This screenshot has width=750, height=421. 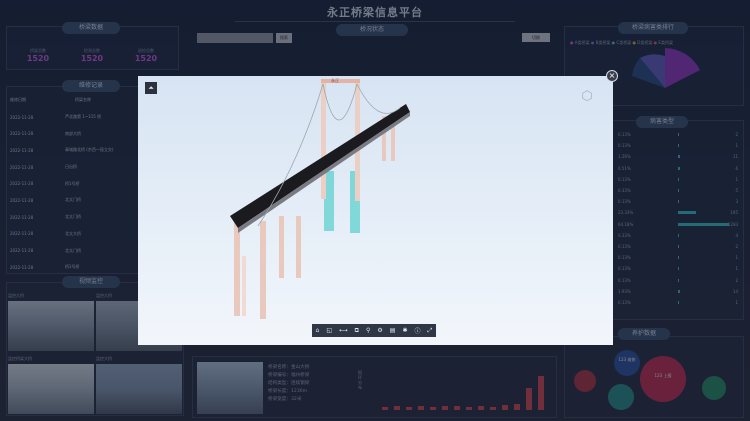 I want to click on structure-icon: ⚙, so click(x=379, y=330).